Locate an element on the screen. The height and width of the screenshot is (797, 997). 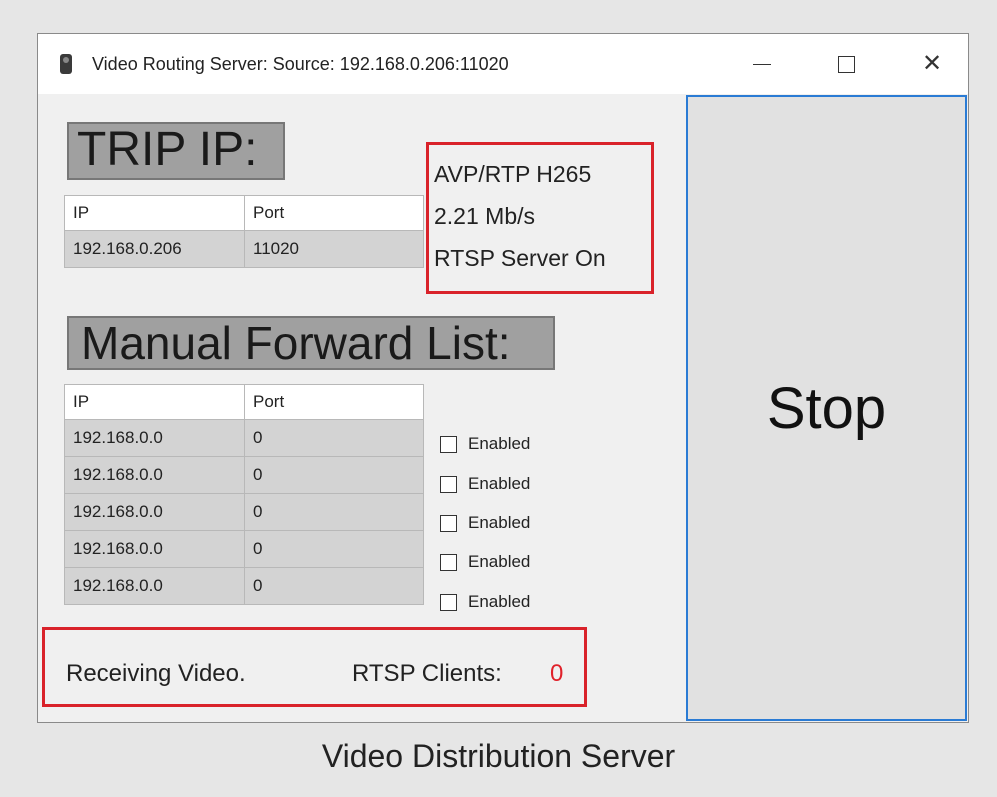
rtsp-clients-count: 0 is located at coordinates (557, 673).